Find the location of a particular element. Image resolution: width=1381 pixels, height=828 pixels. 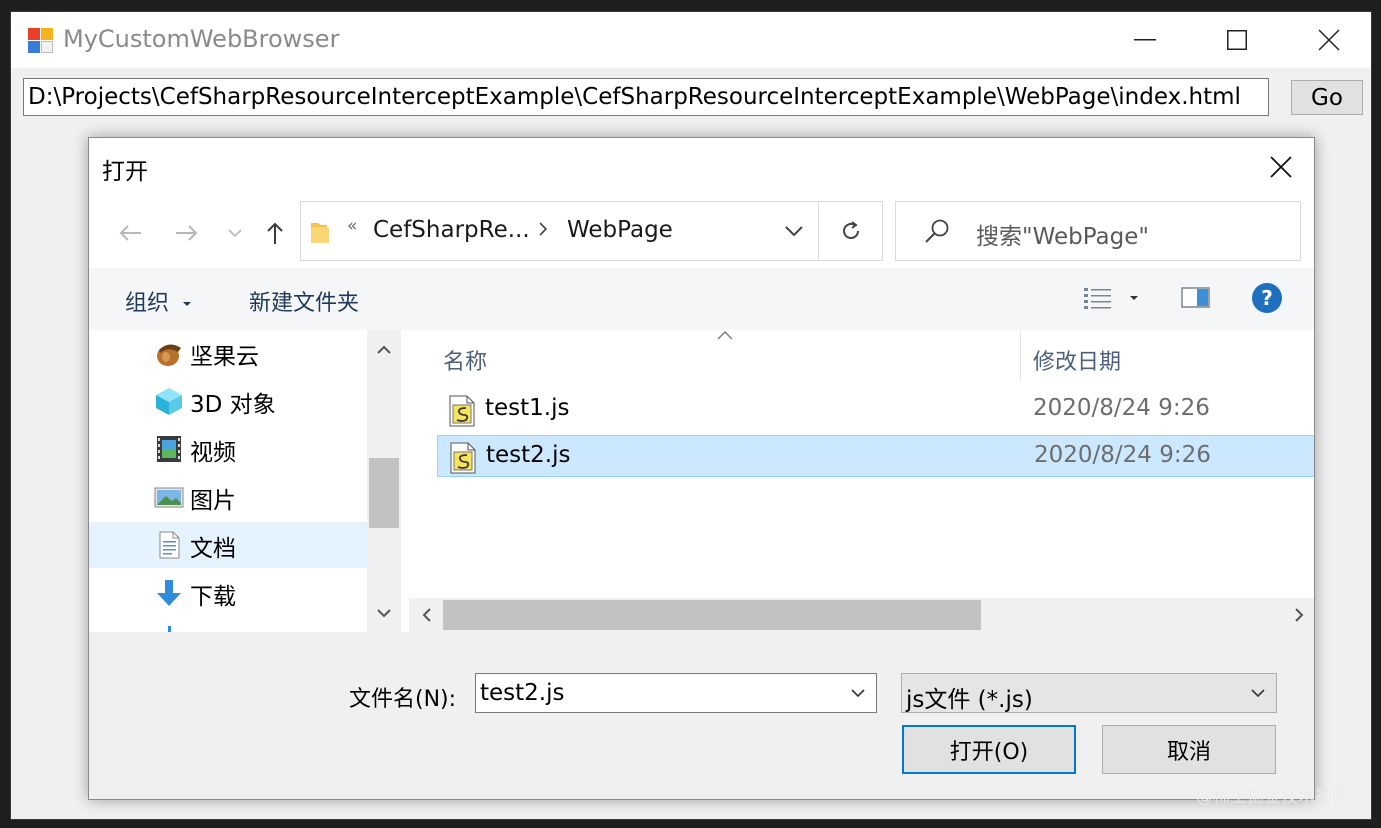

cancel-button: 取消 is located at coordinates (1189, 749).